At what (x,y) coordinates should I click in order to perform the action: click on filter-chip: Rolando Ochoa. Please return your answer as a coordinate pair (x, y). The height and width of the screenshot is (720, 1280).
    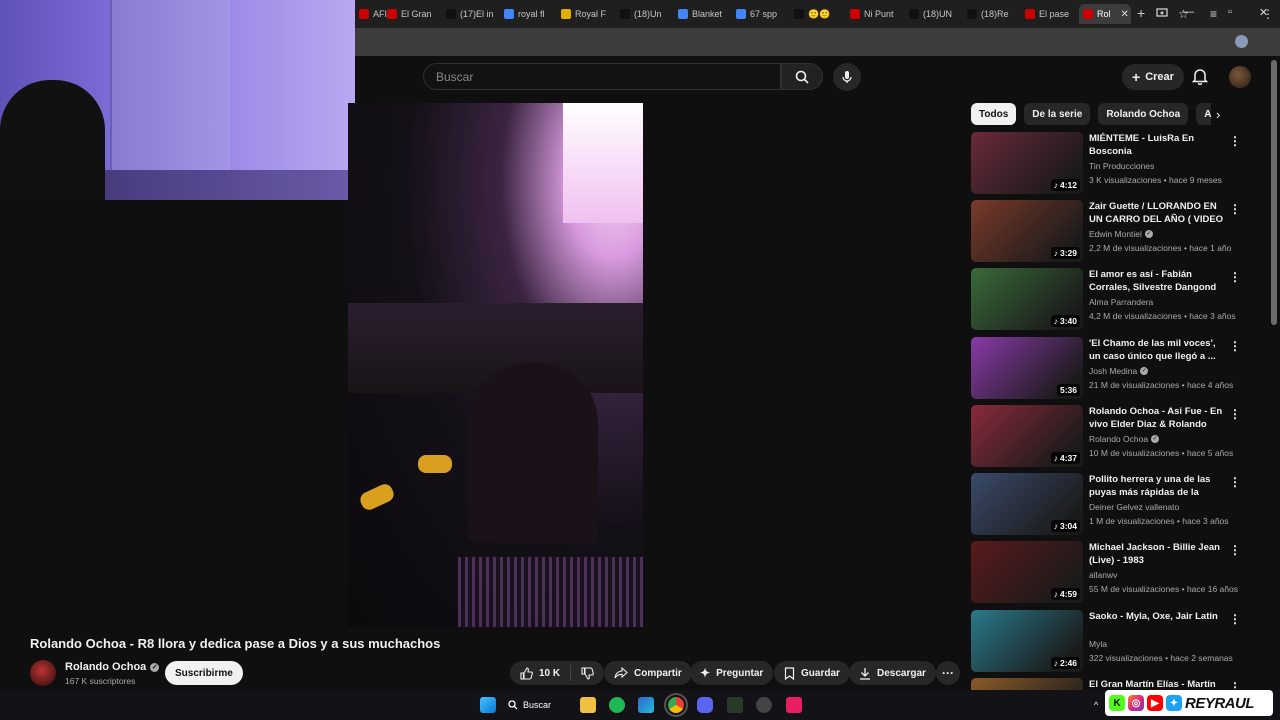
    Looking at the image, I should click on (1143, 114).